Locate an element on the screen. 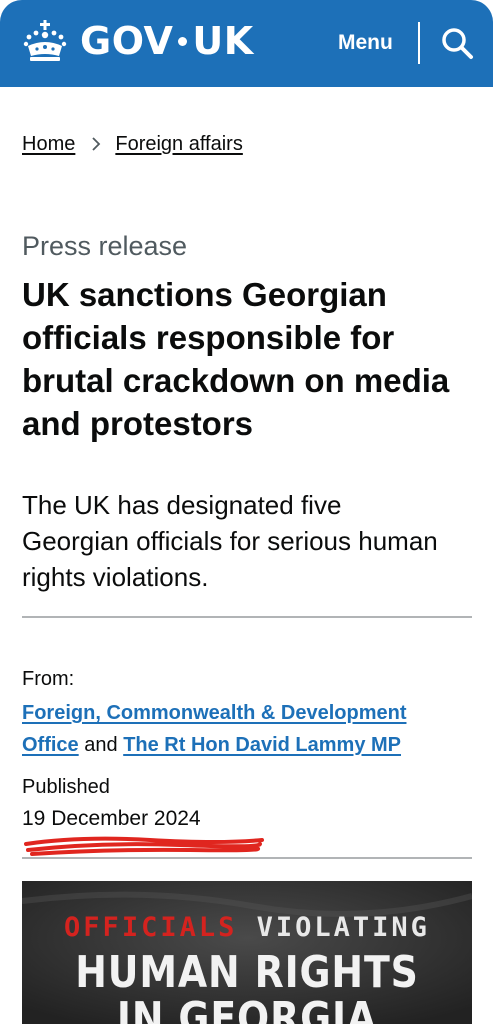  hero-headline-line3: IN GEORGIA is located at coordinates (247, 1008).